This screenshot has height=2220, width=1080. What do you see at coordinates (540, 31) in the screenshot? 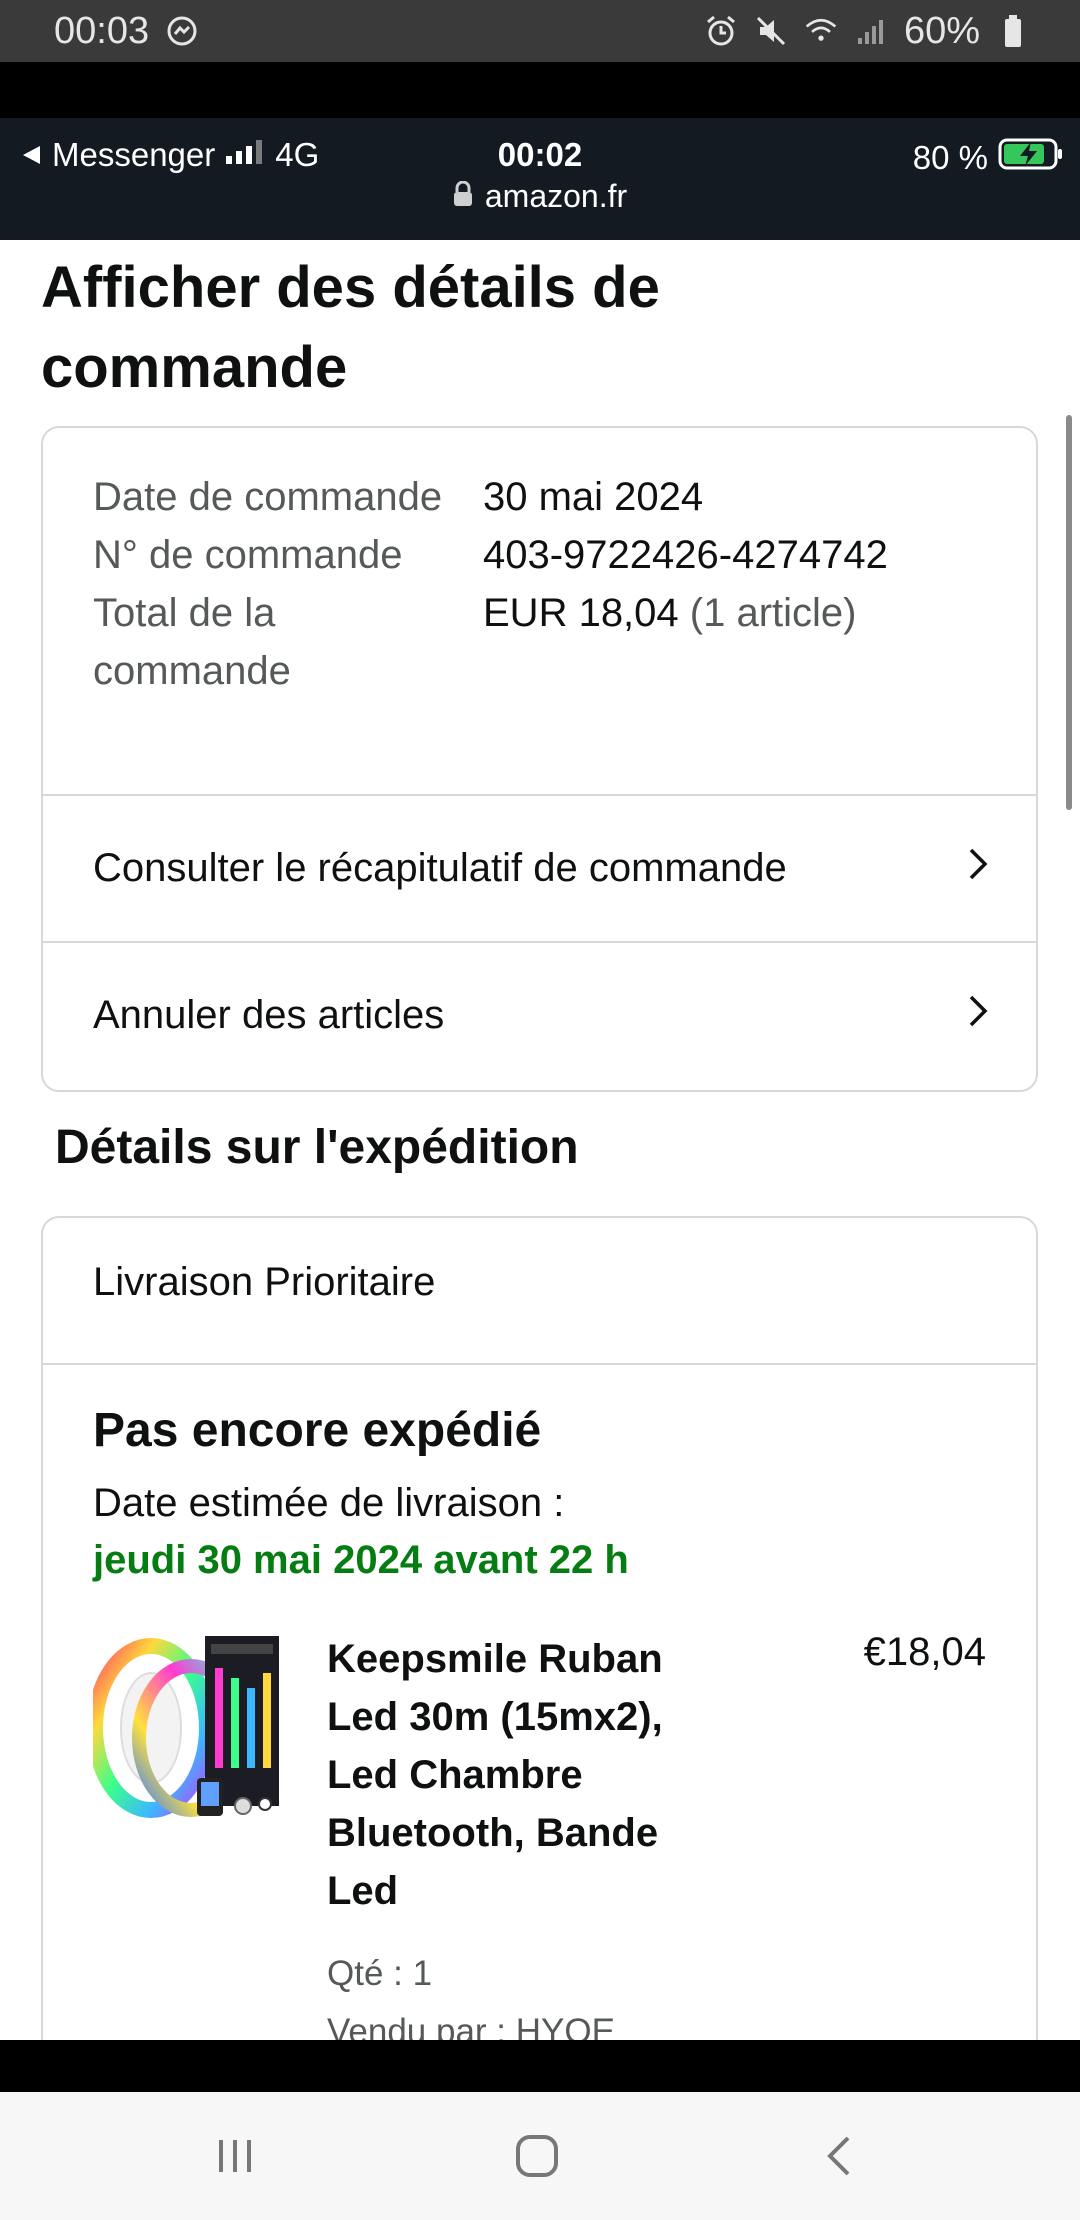
I see `android-status-bar: 00:03 60%` at bounding box center [540, 31].